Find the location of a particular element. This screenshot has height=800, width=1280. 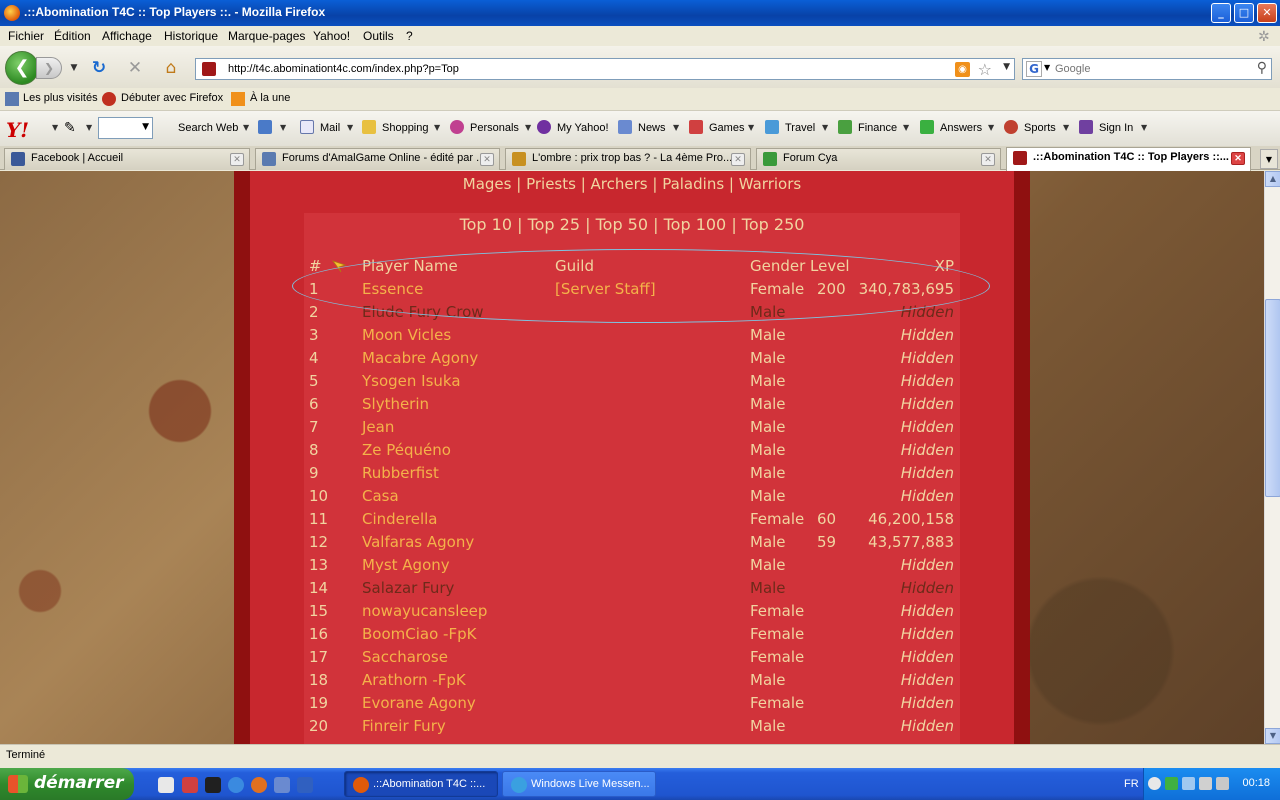

shield-dropdown-icon: ▼ is located at coordinates (283, 127).